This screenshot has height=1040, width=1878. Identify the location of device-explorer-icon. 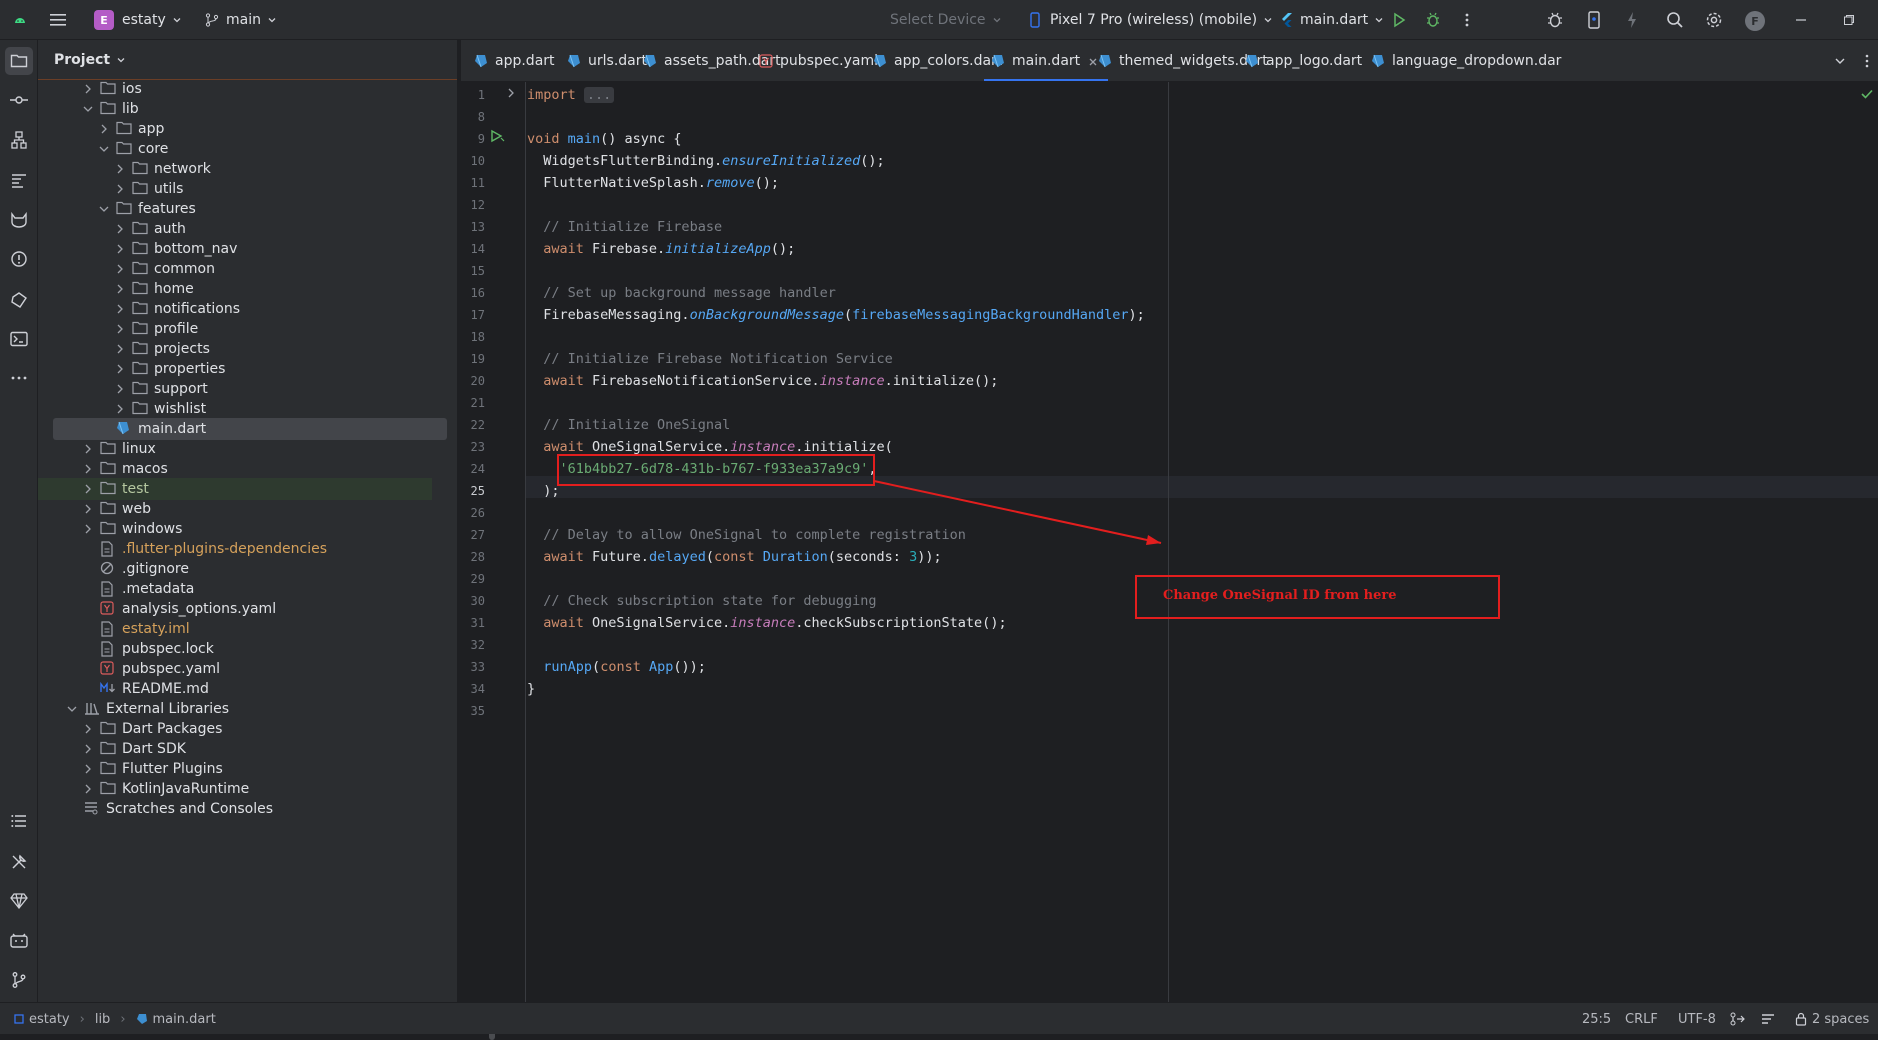
(19, 941).